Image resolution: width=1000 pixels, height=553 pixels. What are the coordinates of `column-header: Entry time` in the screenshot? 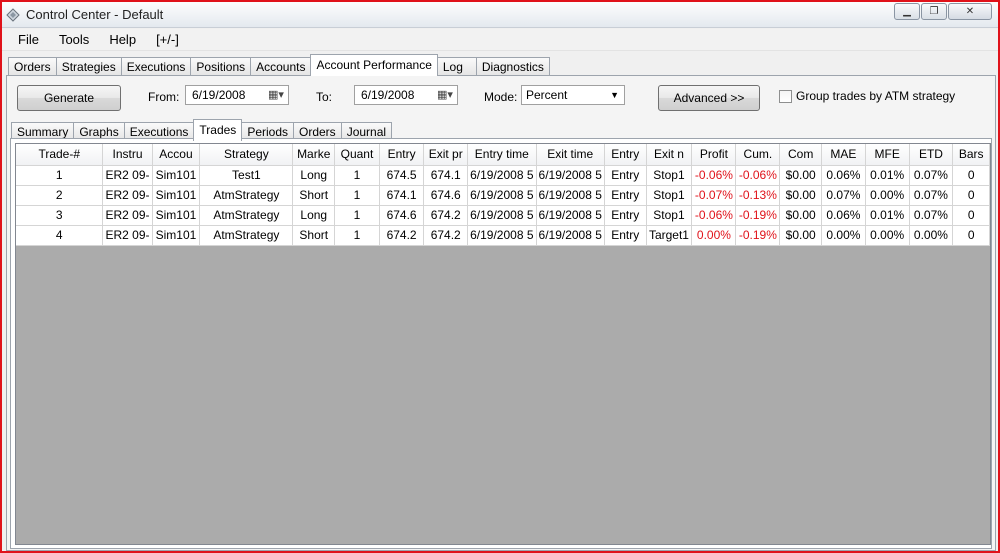 It's located at (502, 155).